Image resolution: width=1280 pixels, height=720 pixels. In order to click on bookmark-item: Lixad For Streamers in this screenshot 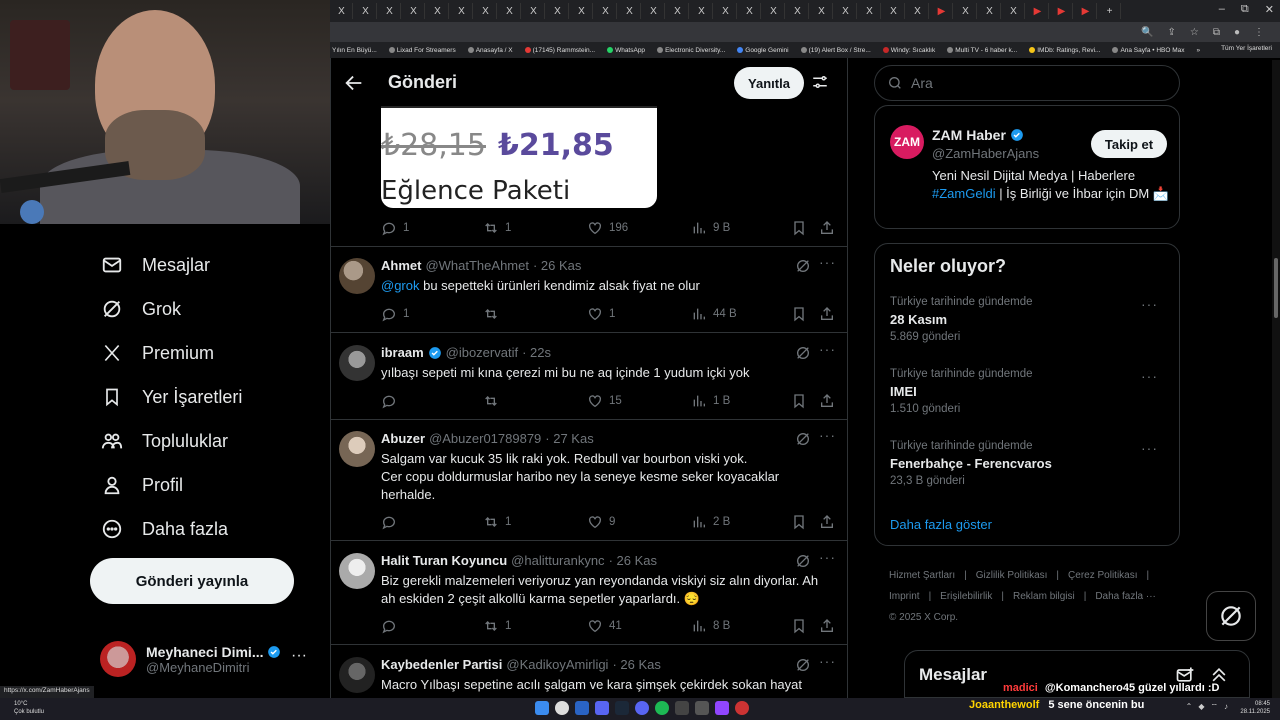, I will do `click(422, 50)`.